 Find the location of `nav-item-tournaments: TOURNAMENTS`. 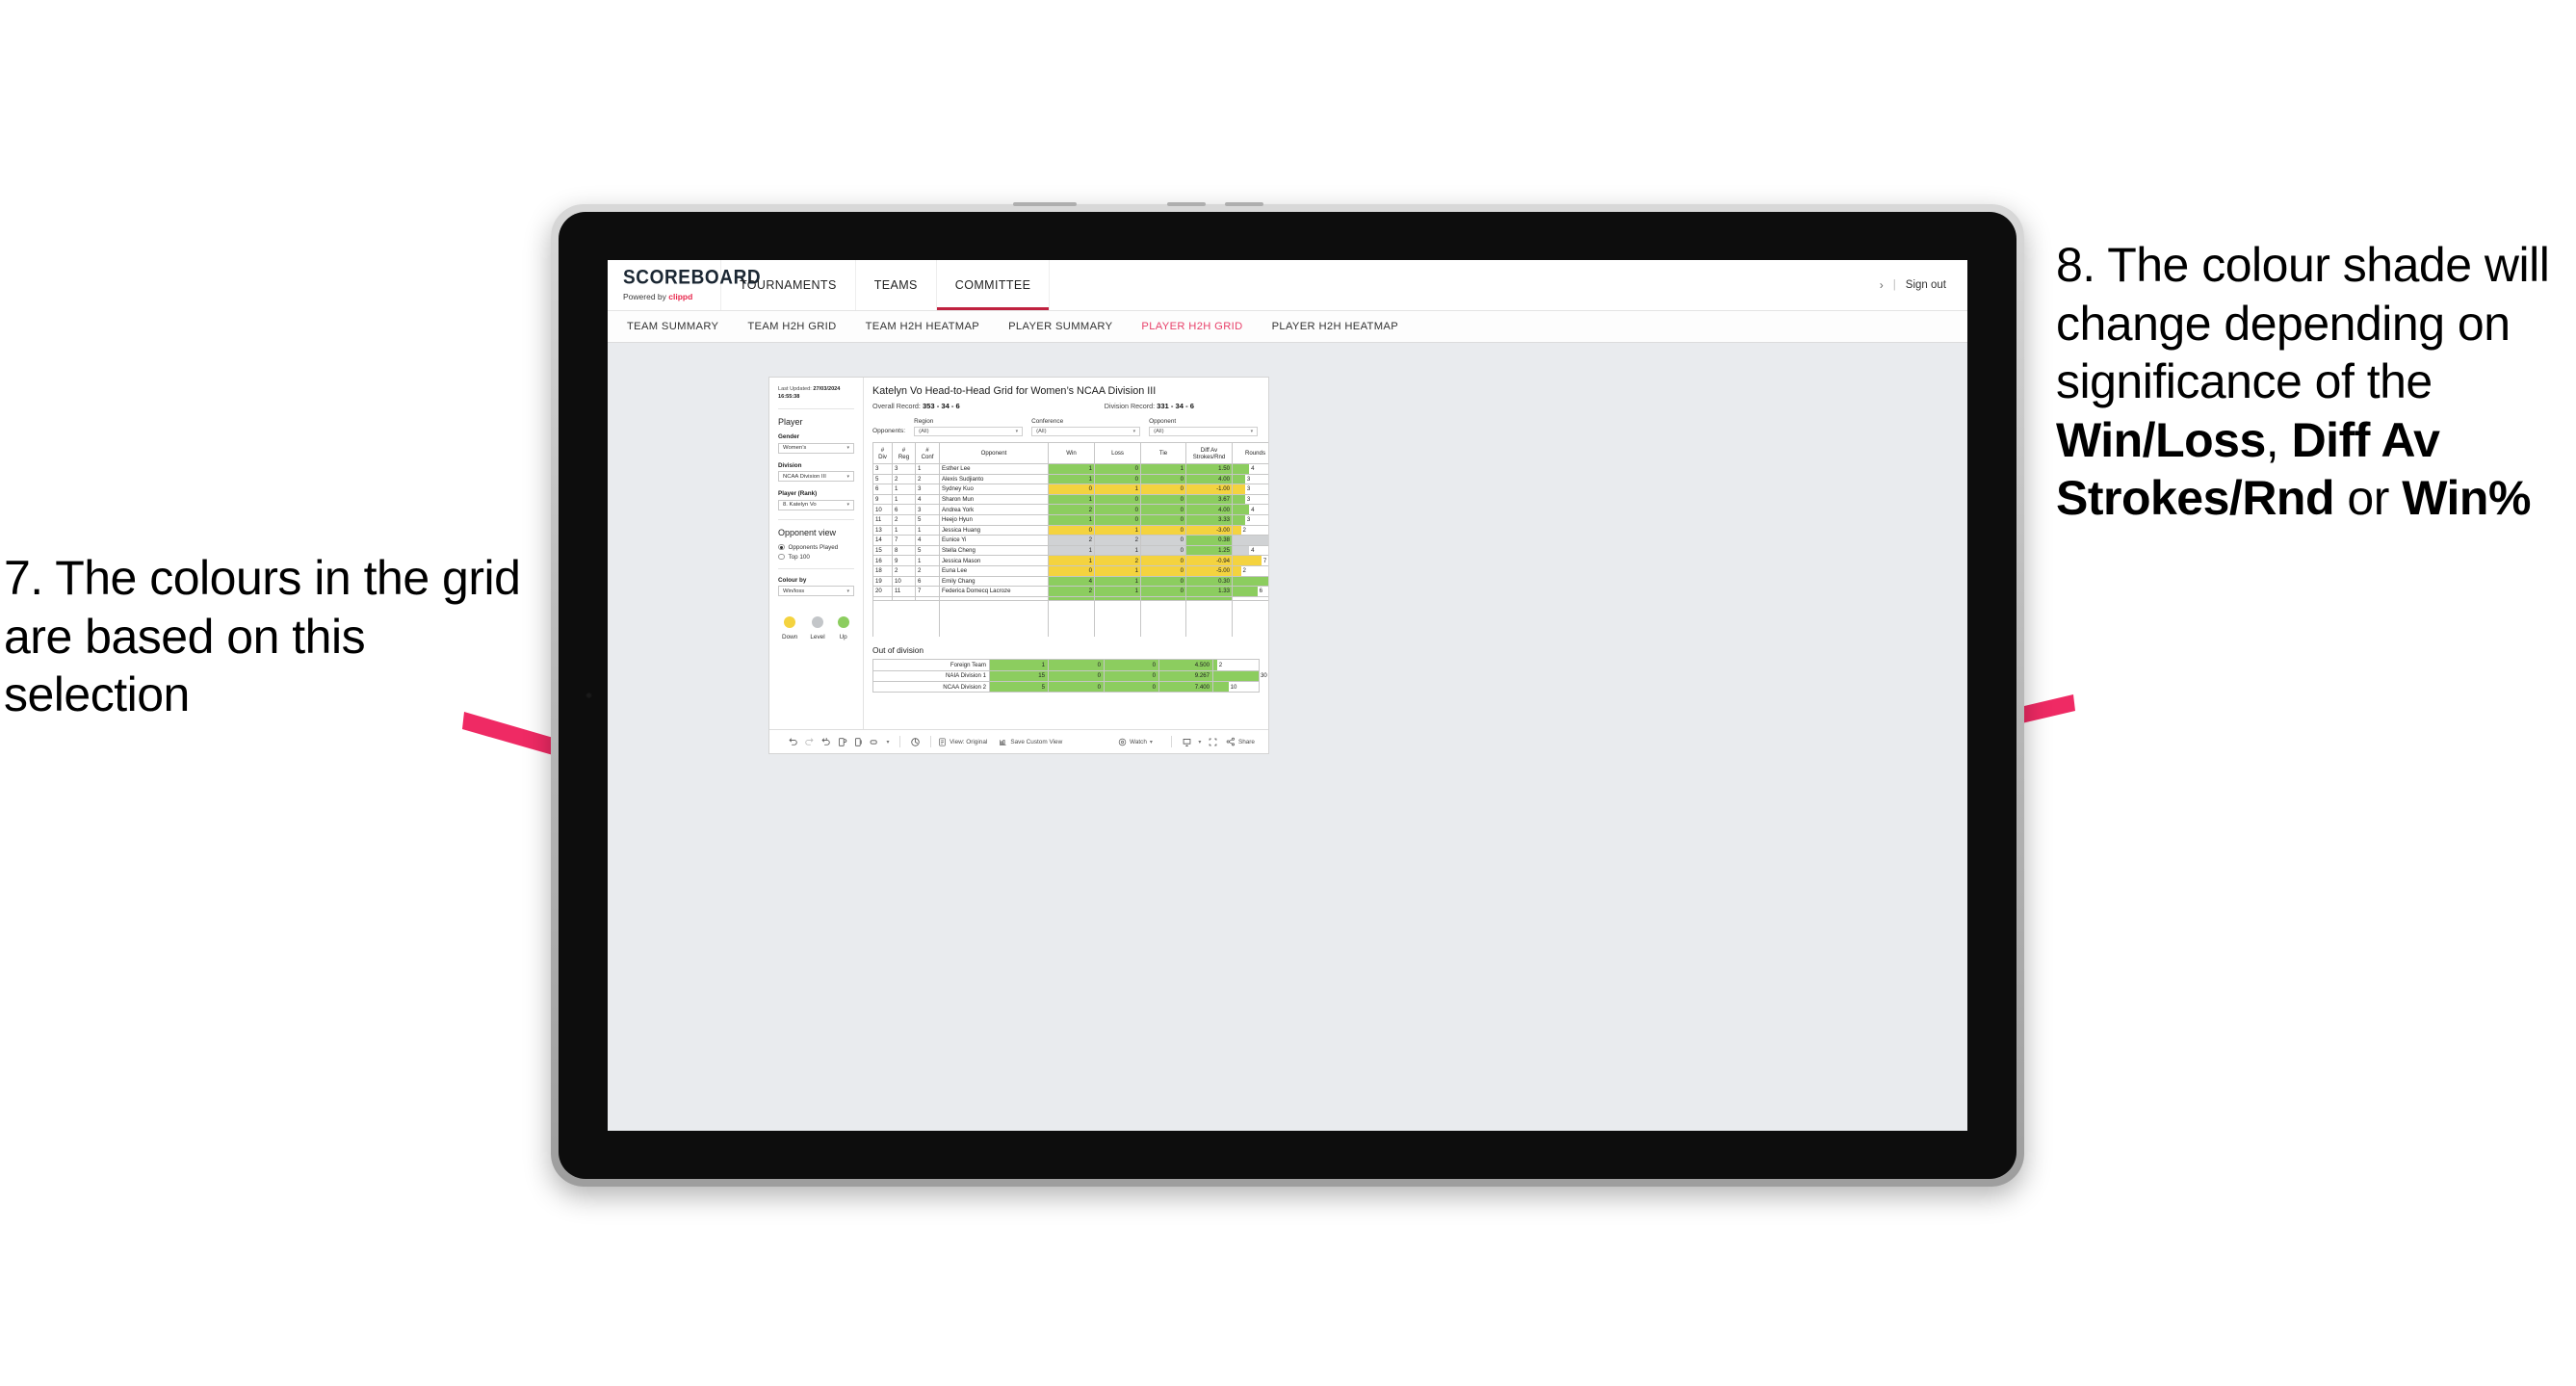

nav-item-tournaments: TOURNAMENTS is located at coordinates (788, 285).